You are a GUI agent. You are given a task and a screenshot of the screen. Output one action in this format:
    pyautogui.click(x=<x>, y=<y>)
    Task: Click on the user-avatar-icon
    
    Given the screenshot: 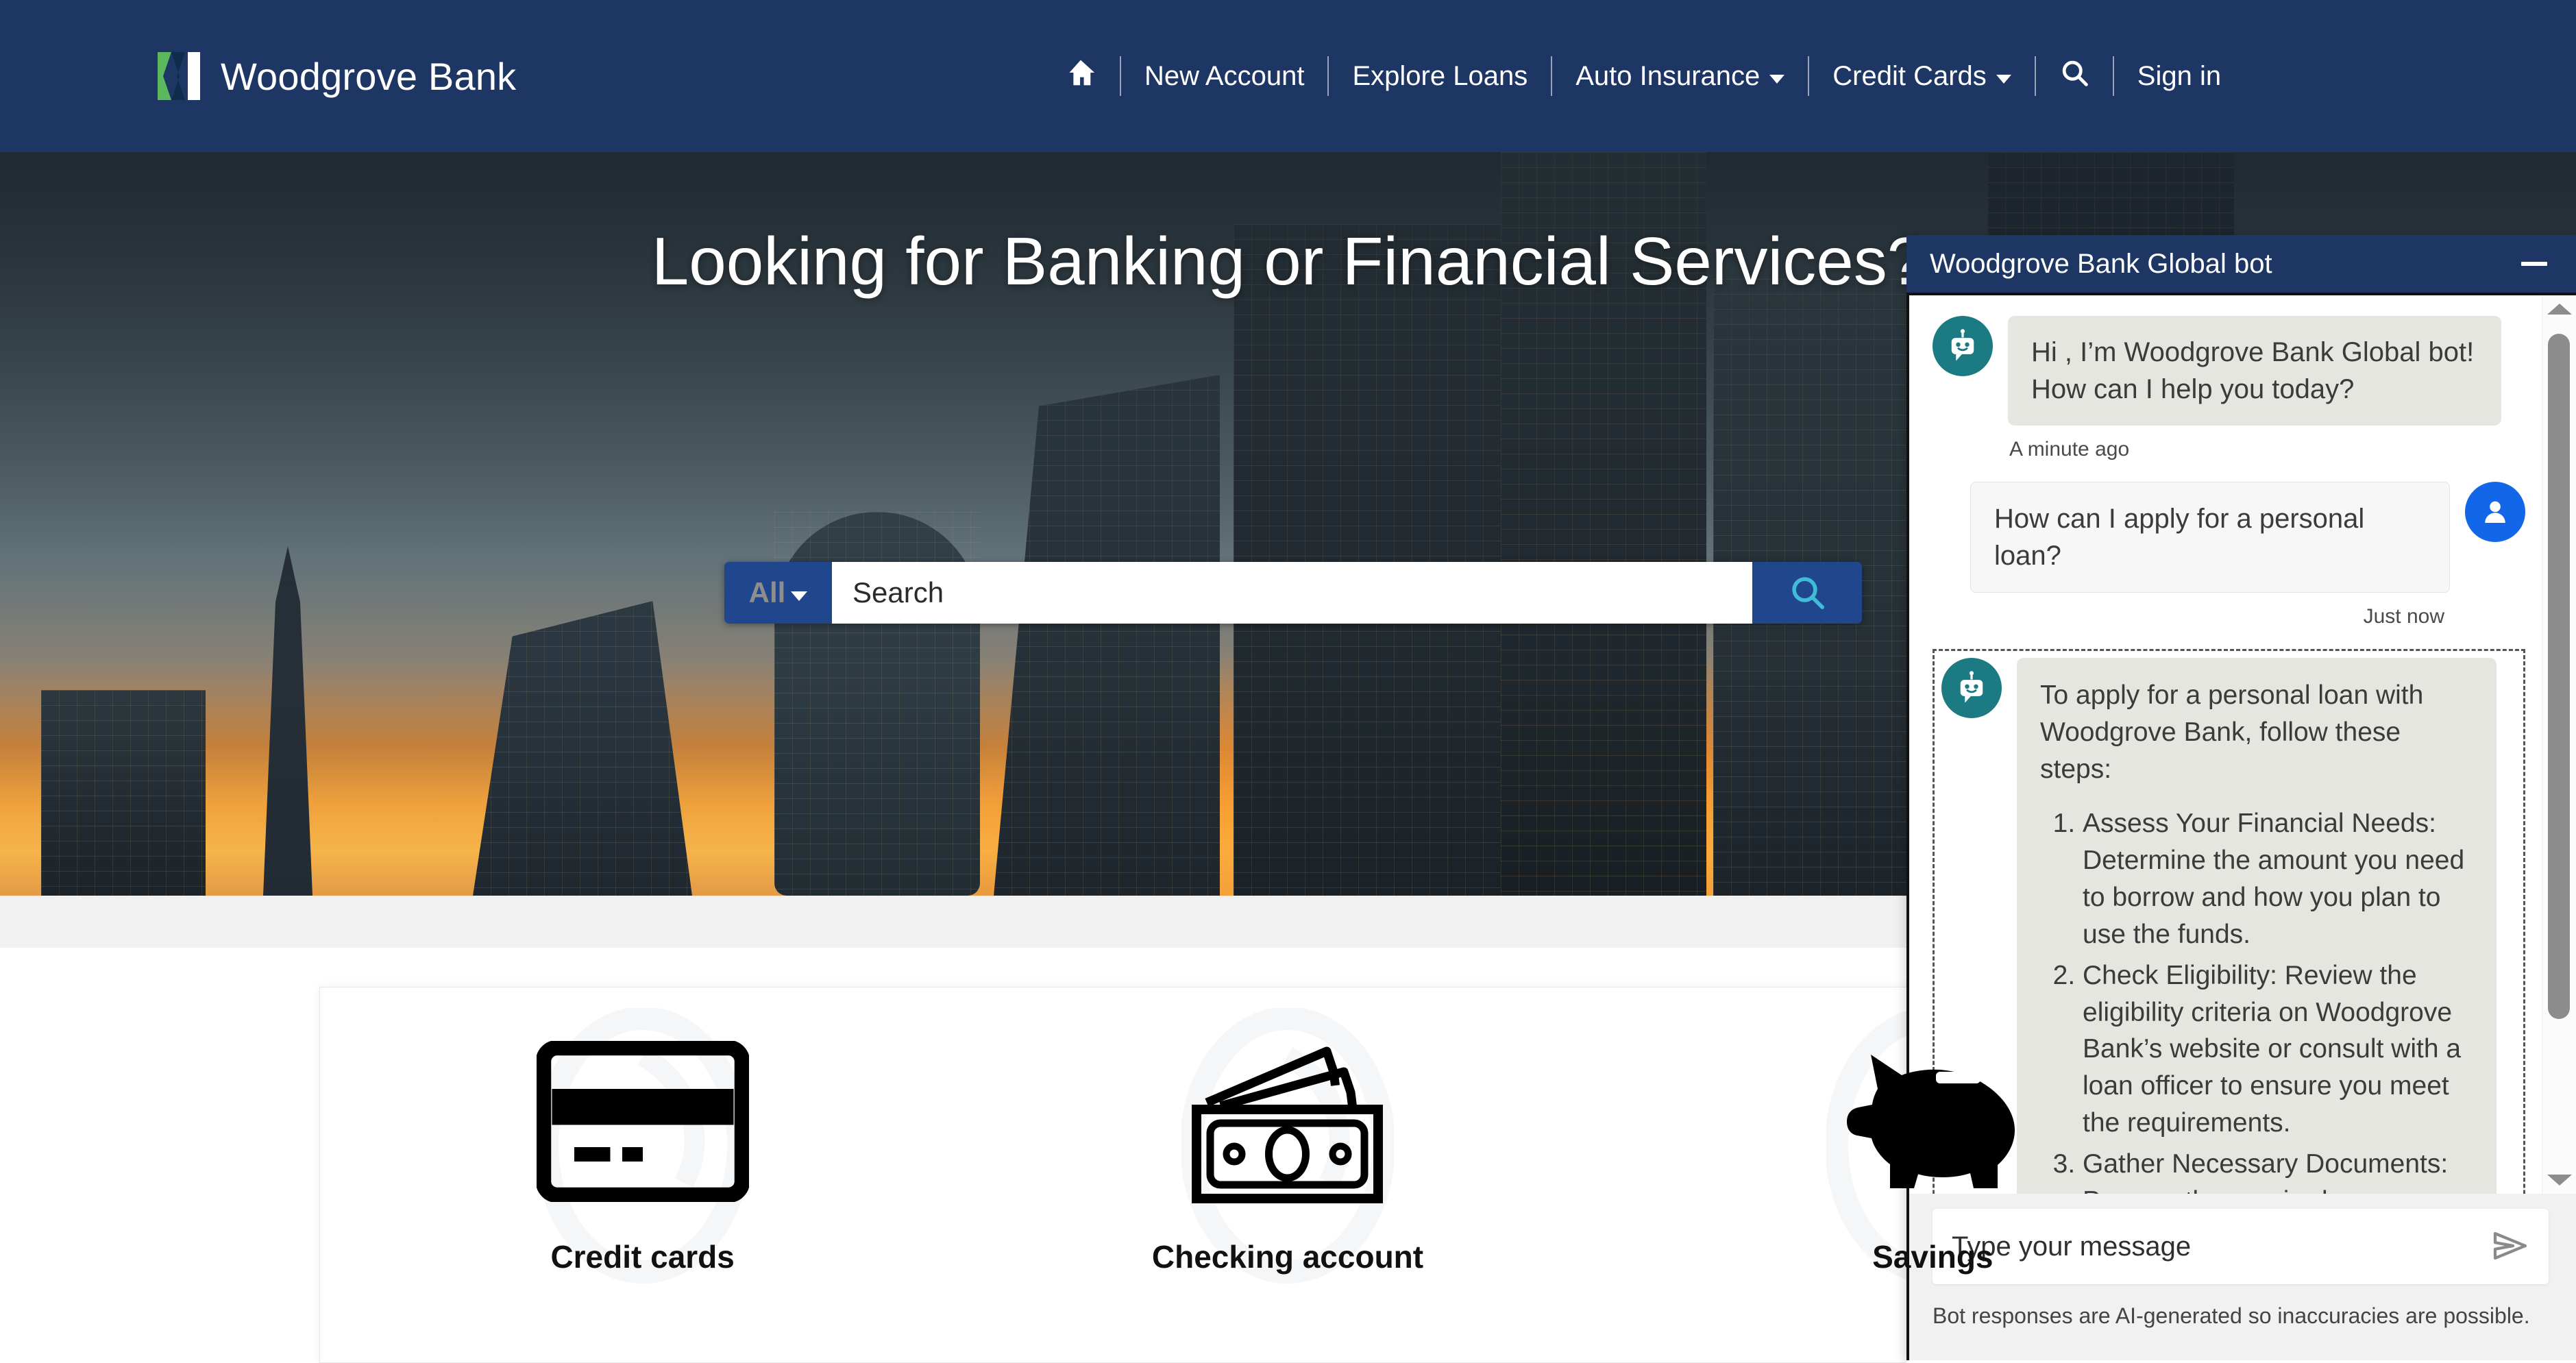 What is the action you would take?
    pyautogui.click(x=2495, y=512)
    